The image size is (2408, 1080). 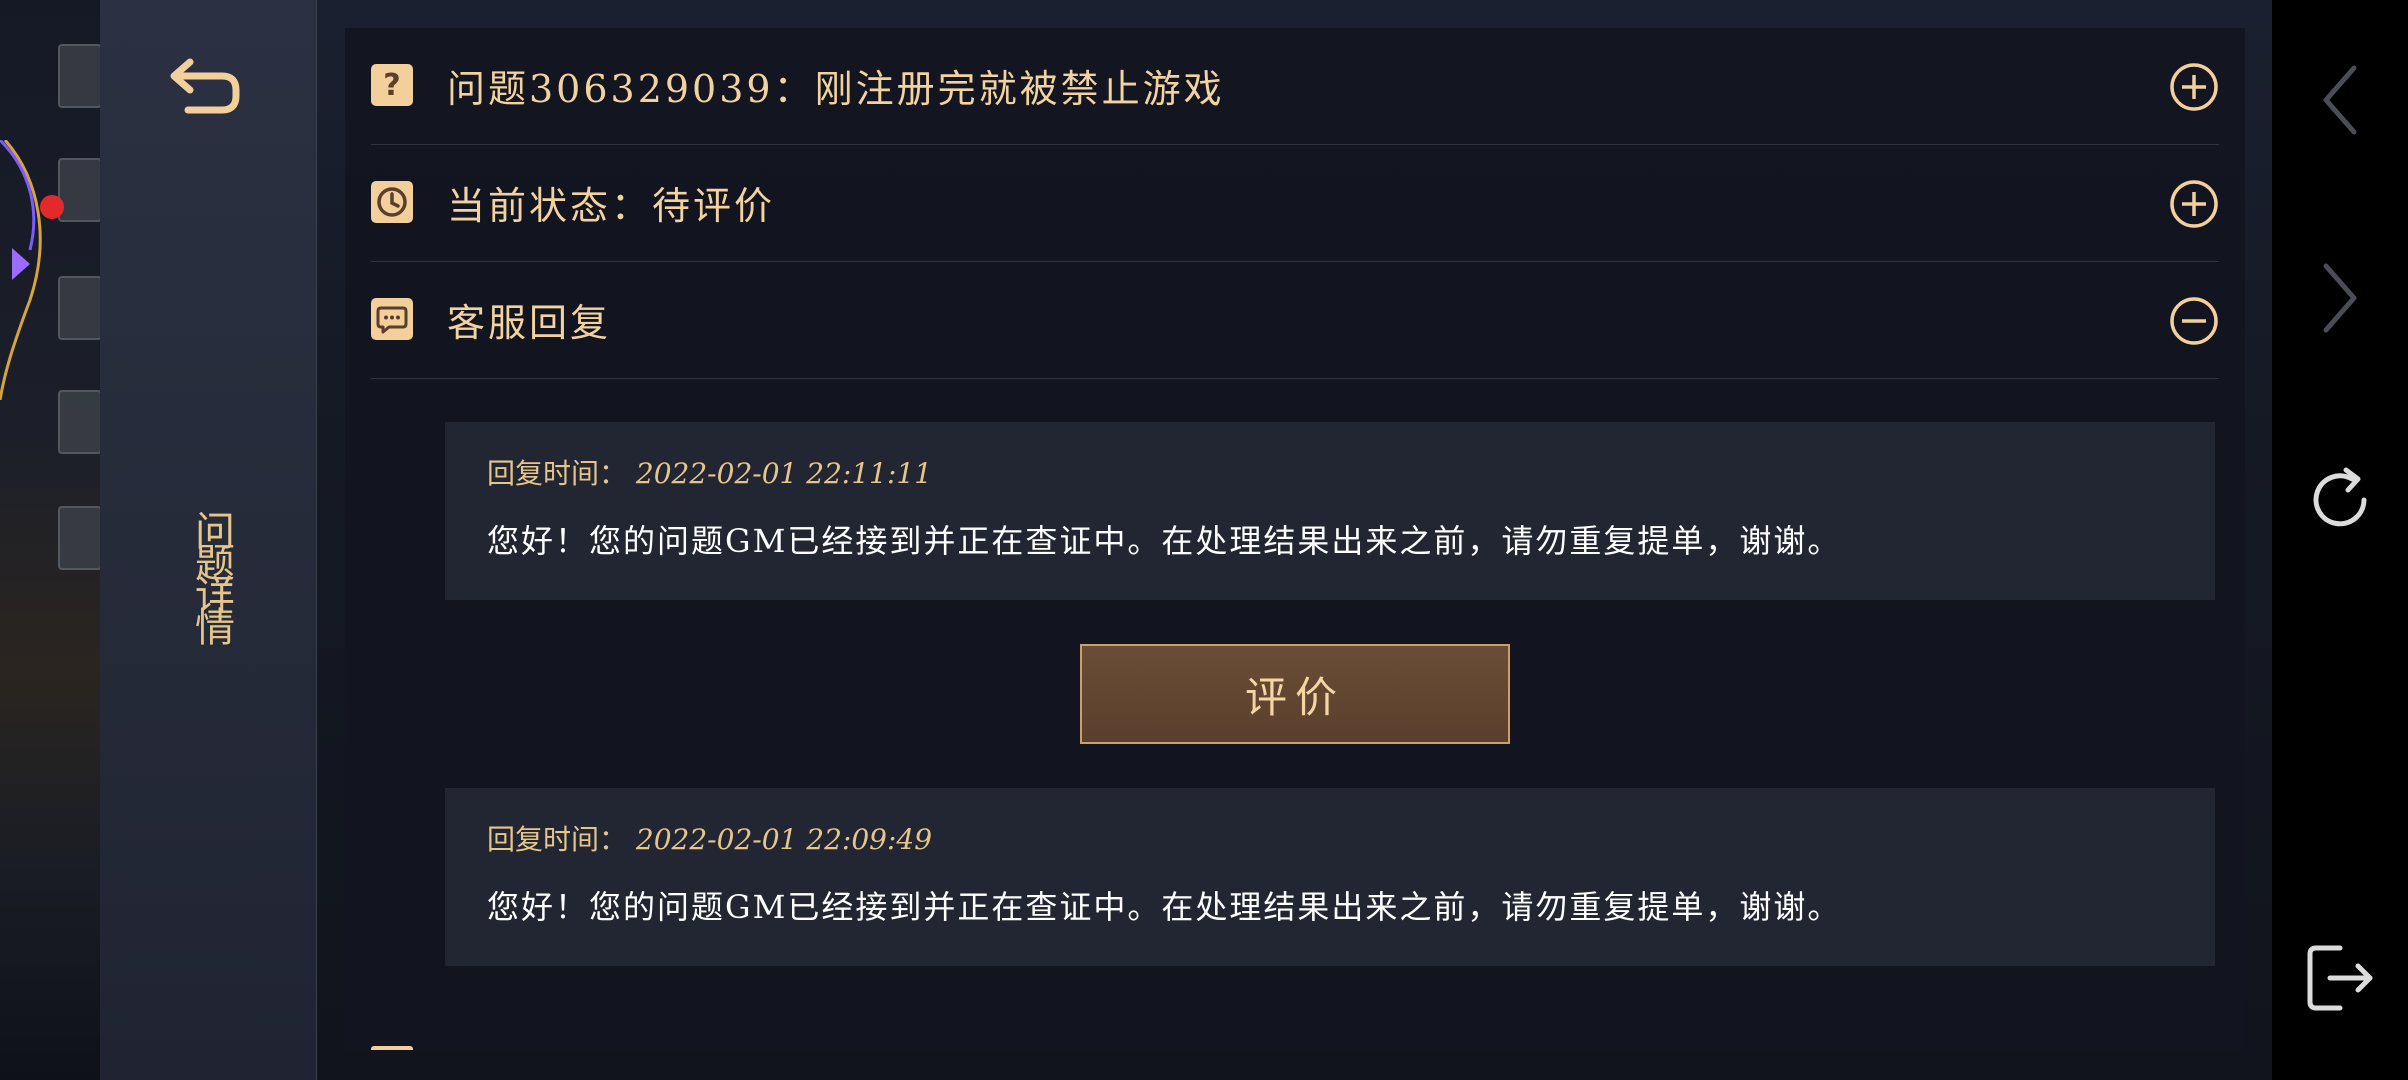 I want to click on system-nav-bar, so click(x=2340, y=540).